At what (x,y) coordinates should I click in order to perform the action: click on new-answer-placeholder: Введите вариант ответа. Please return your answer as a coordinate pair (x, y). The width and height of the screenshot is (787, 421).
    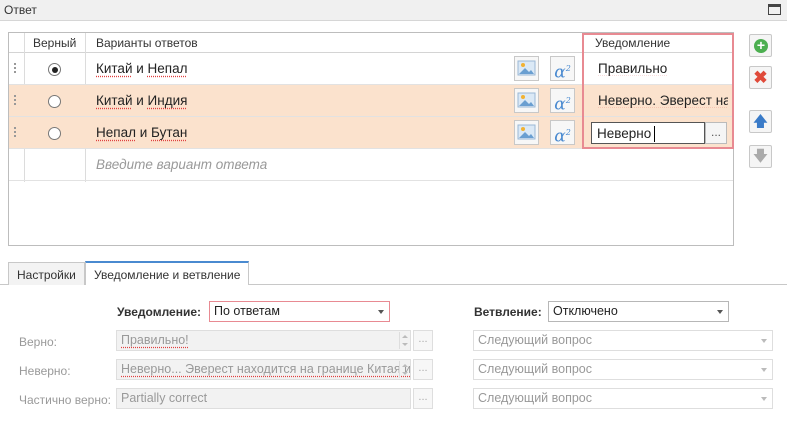
    Looking at the image, I should click on (181, 164).